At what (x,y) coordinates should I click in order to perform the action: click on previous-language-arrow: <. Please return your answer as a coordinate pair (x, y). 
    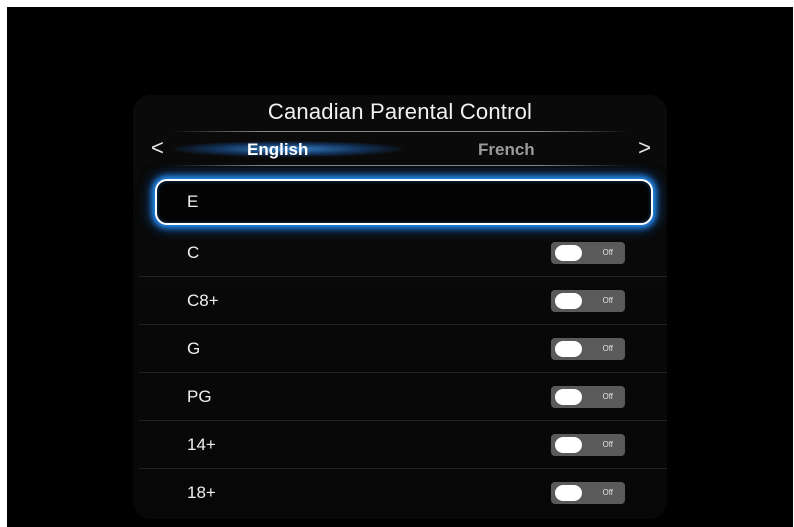
    Looking at the image, I should click on (157, 148).